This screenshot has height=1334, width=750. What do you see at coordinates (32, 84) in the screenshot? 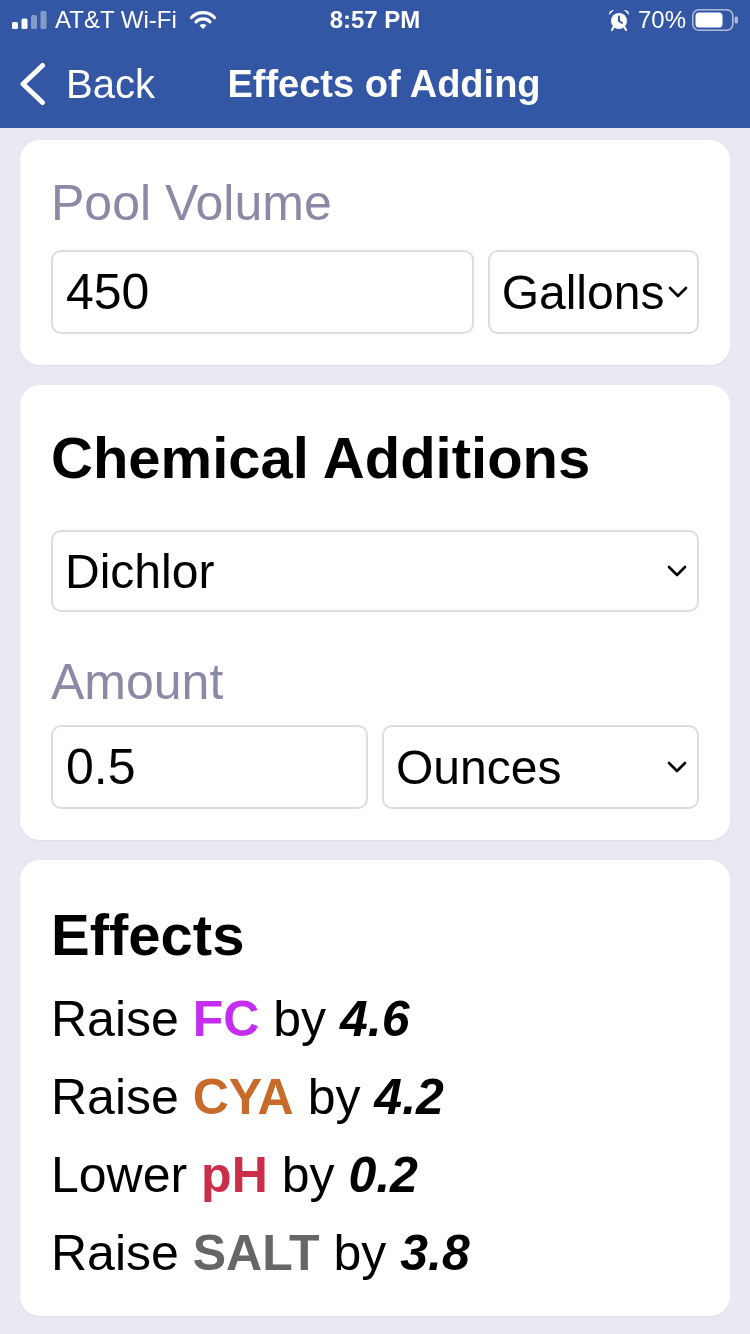
I see `chevron-left-icon` at bounding box center [32, 84].